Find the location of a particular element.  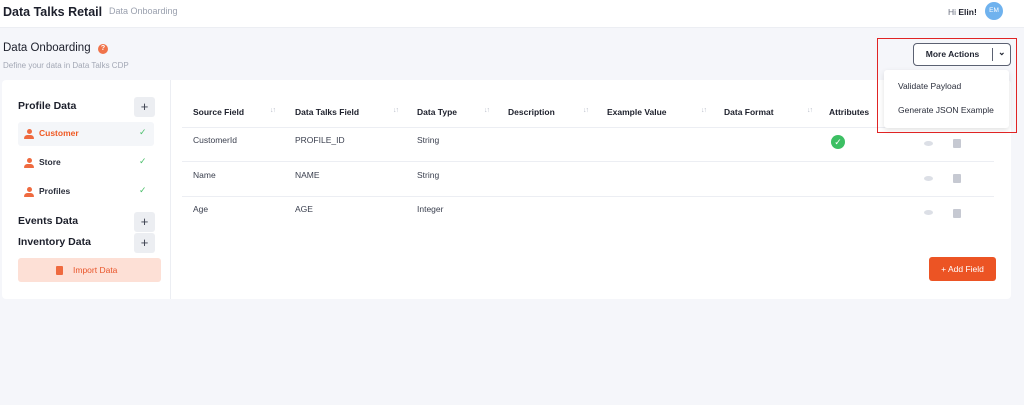

column-header-example-value: Example Value is located at coordinates (637, 112).